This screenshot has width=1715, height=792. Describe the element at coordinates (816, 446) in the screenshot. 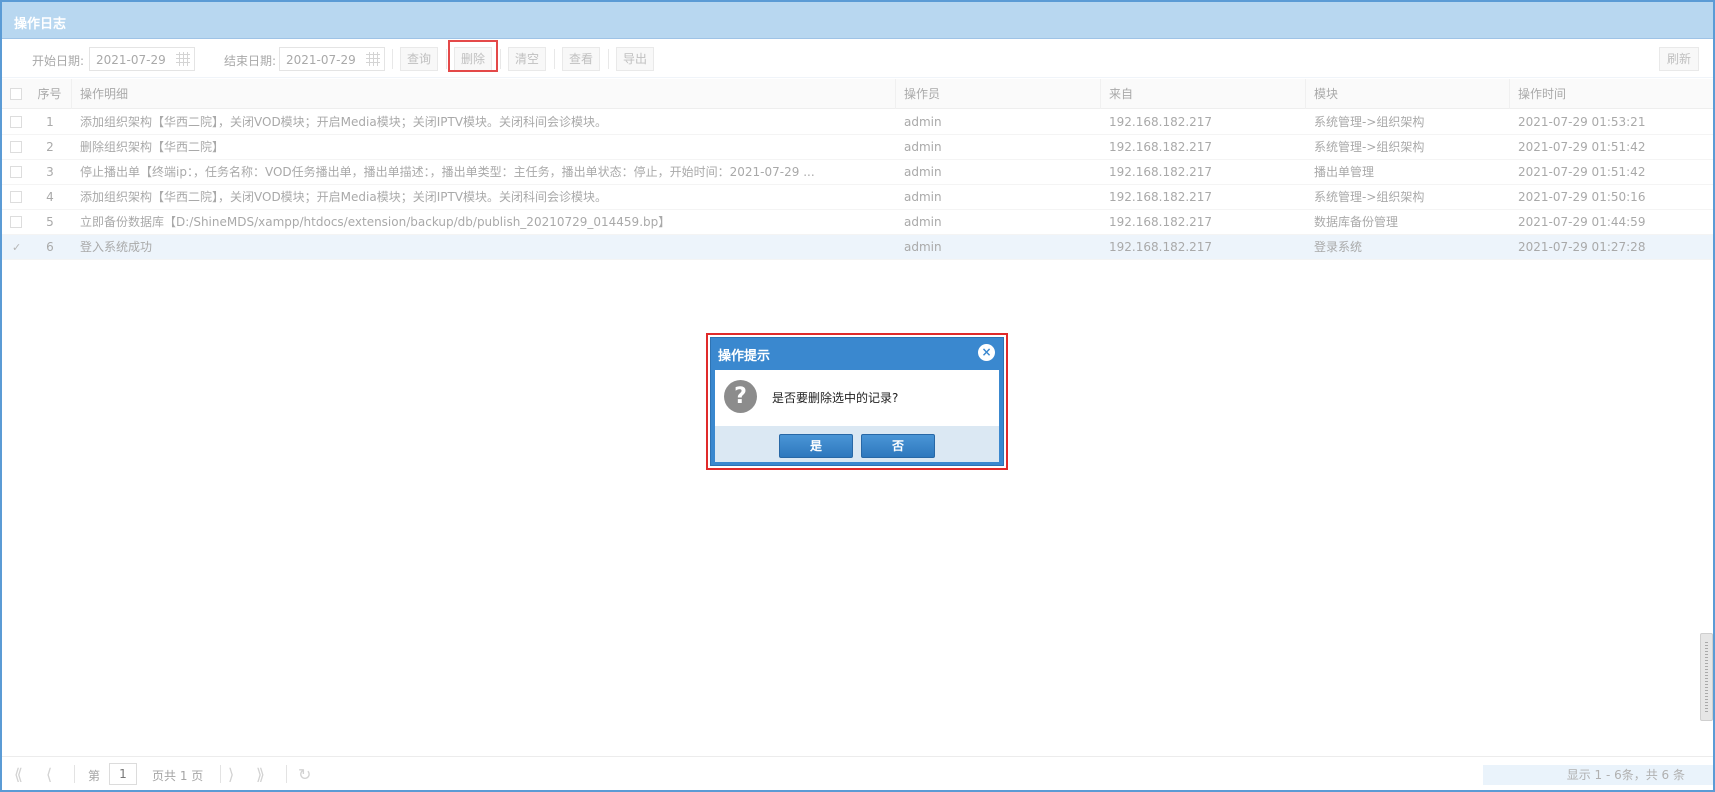

I see `confirm-yes-button: 是` at that location.